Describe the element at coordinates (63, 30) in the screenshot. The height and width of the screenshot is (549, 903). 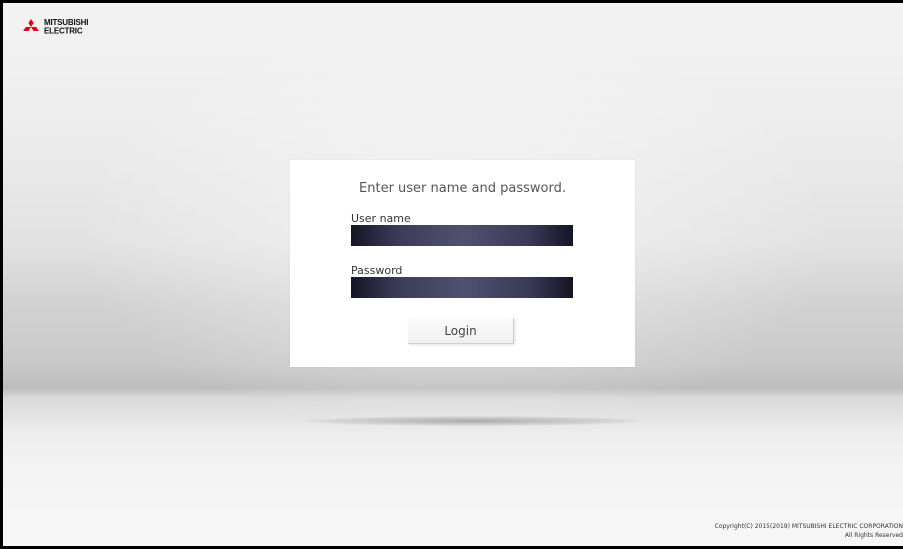
I see `brand-name-line2: ELECTRIC` at that location.